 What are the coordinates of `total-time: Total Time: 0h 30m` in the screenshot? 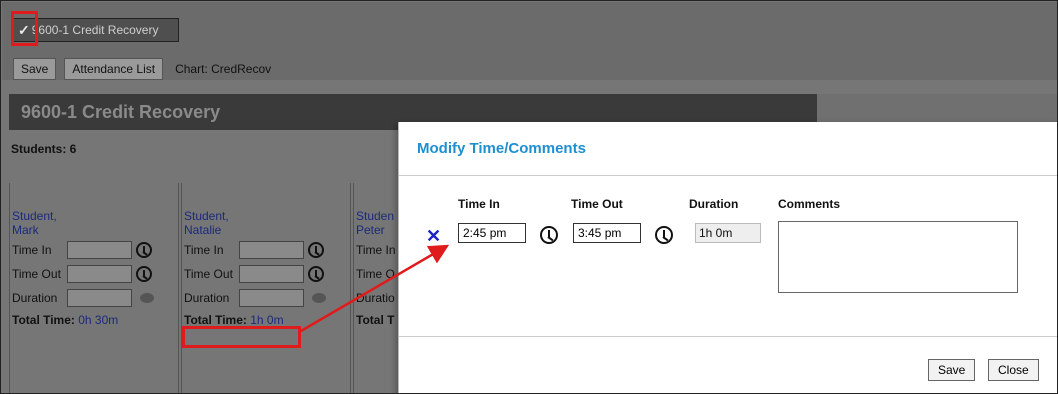 It's located at (95, 320).